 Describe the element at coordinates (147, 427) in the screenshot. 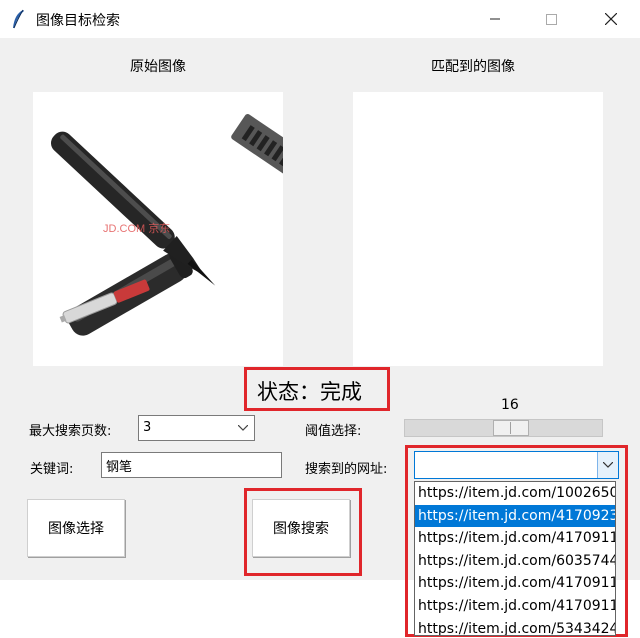

I see `max-pages-value: 3` at that location.